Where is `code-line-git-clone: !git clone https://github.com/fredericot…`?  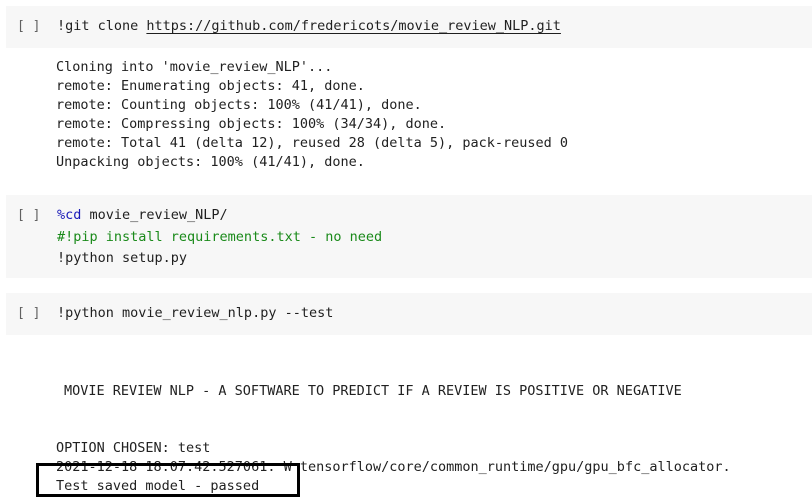 code-line-git-clone: !git clone https://github.com/fredericot… is located at coordinates (309, 26).